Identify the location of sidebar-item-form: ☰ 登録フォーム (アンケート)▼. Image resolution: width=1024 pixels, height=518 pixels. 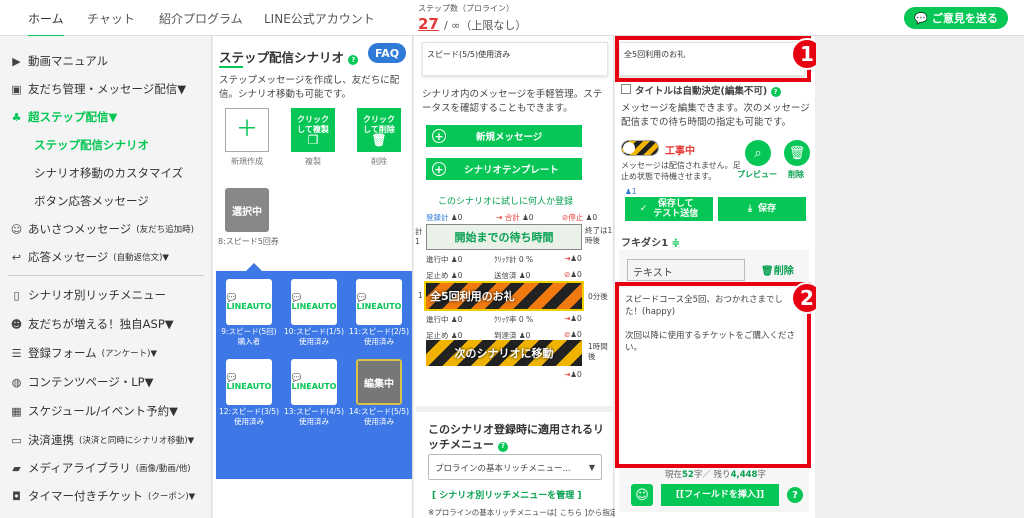
(83, 353).